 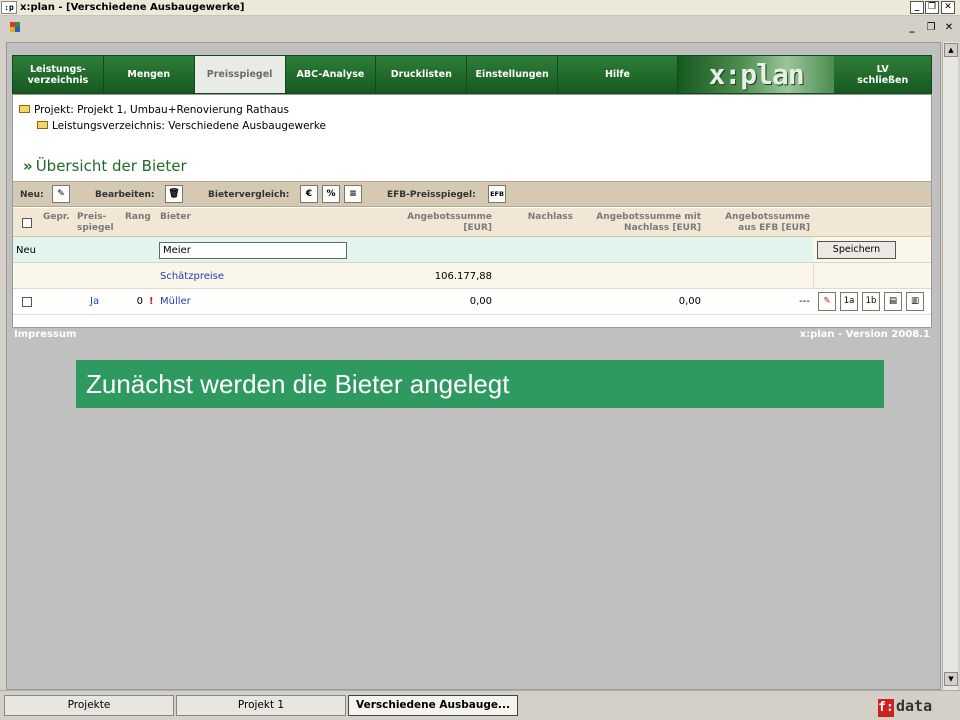 I want to click on col-efb: Angebotssumme aus EFB [EUR], so click(x=756, y=223).